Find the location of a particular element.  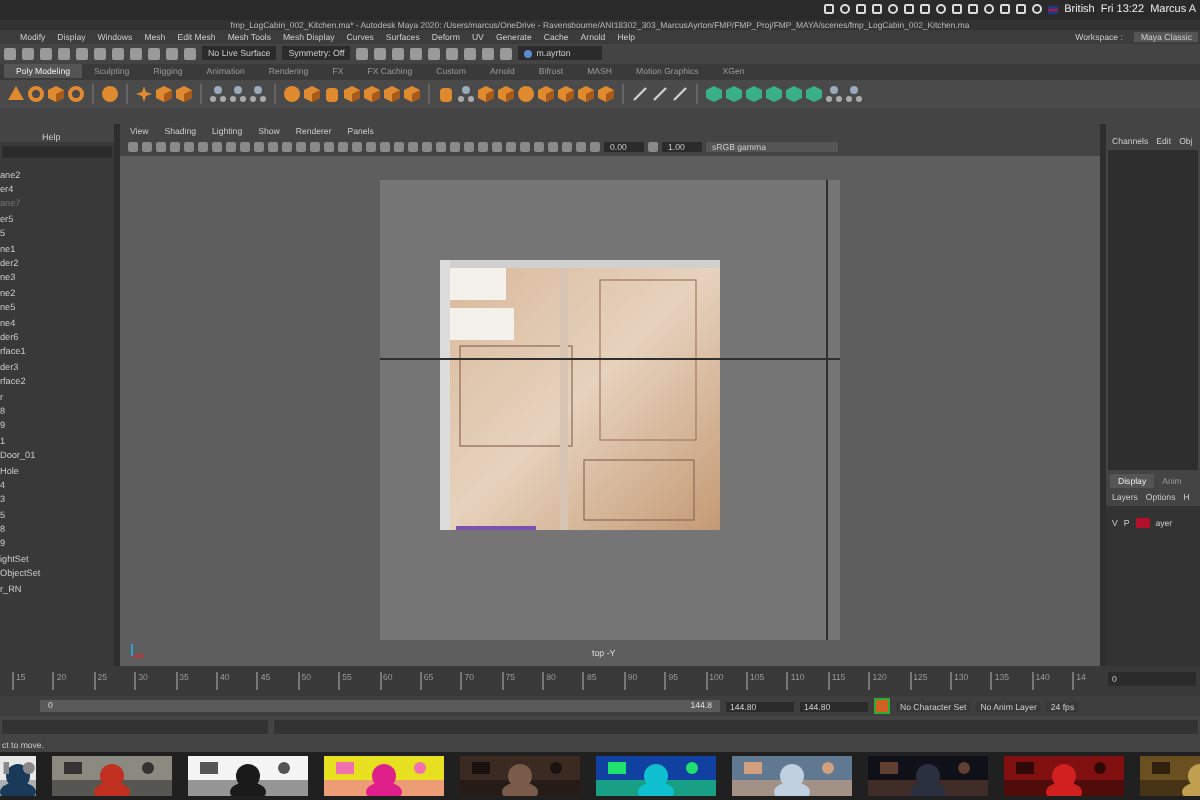

flag-icon is located at coordinates (1053, 10).